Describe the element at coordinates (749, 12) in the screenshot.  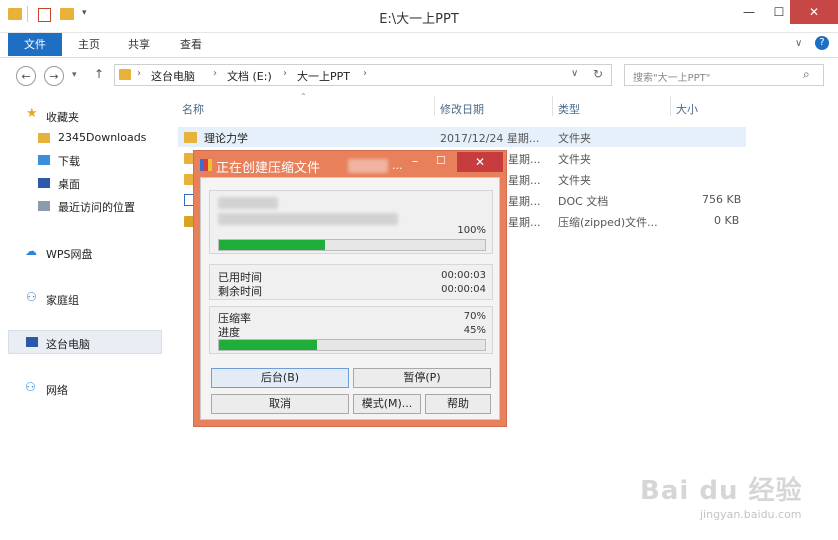
I see `minimize-button: —` at that location.